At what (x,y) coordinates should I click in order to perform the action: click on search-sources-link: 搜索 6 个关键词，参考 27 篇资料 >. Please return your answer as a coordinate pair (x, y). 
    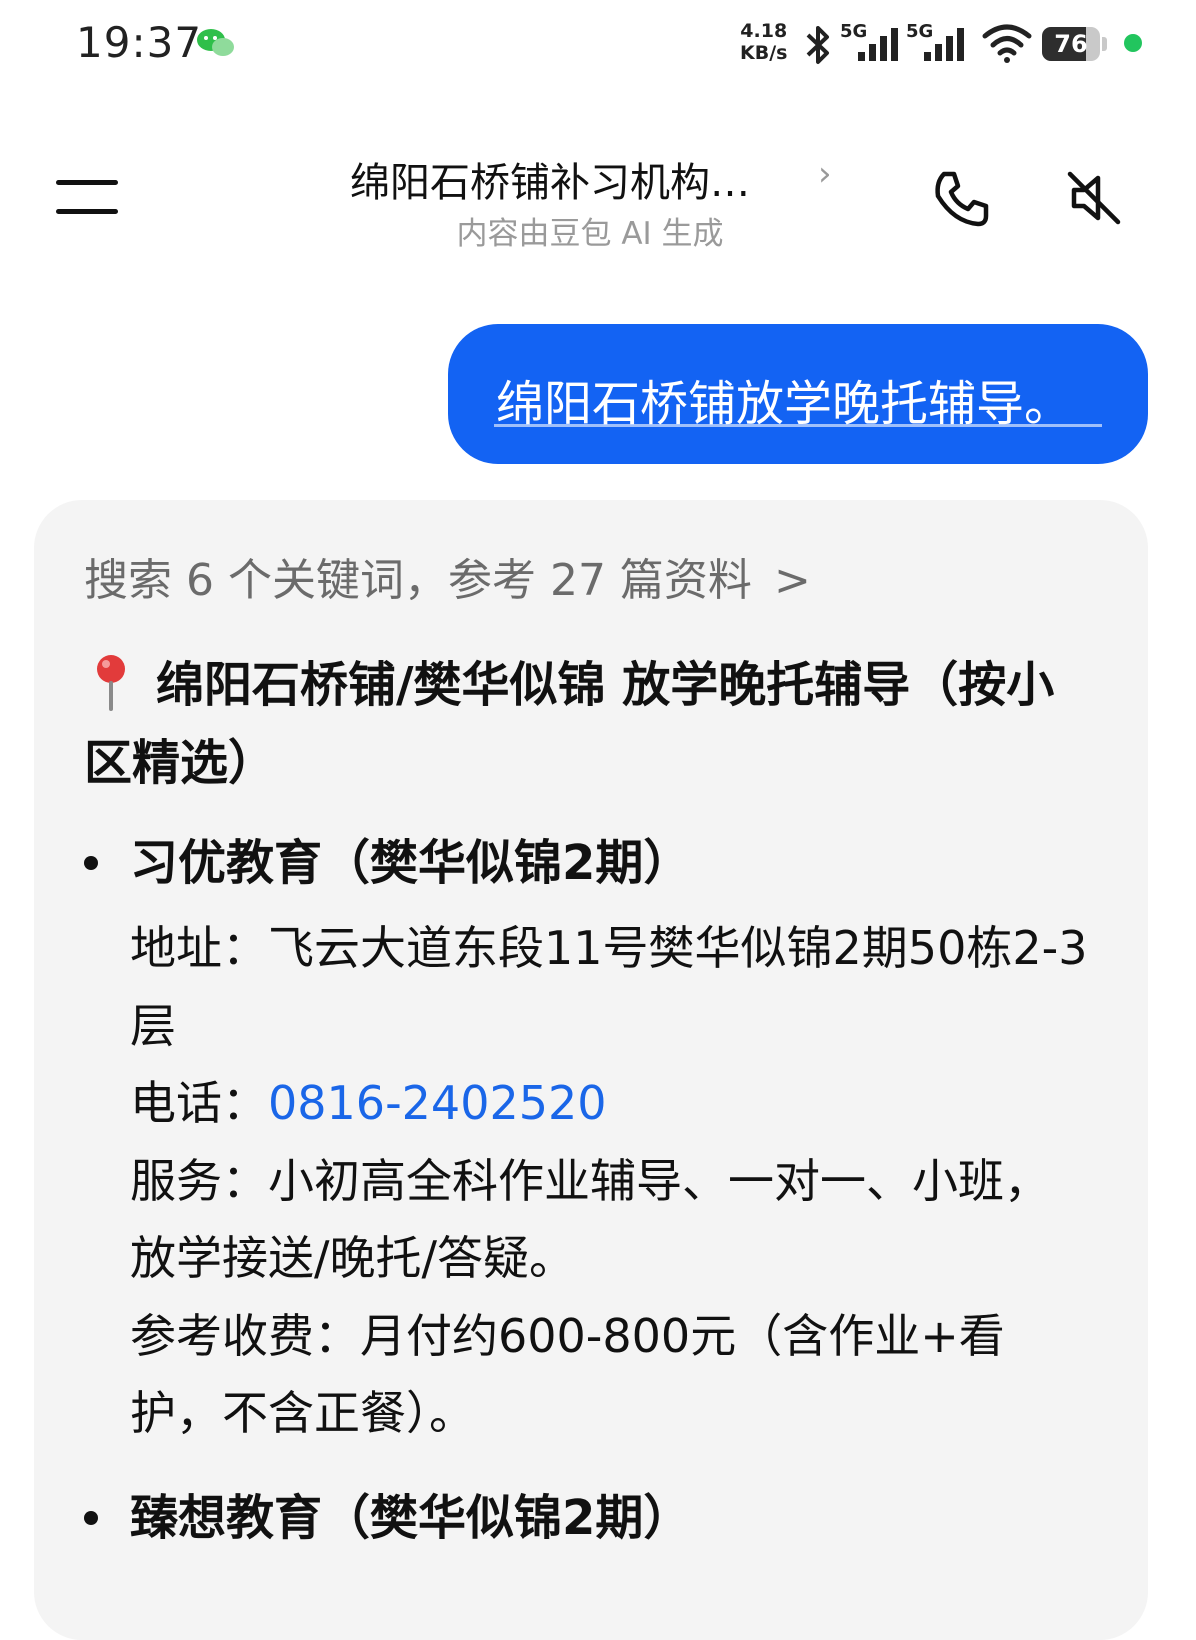
    Looking at the image, I should click on (447, 576).